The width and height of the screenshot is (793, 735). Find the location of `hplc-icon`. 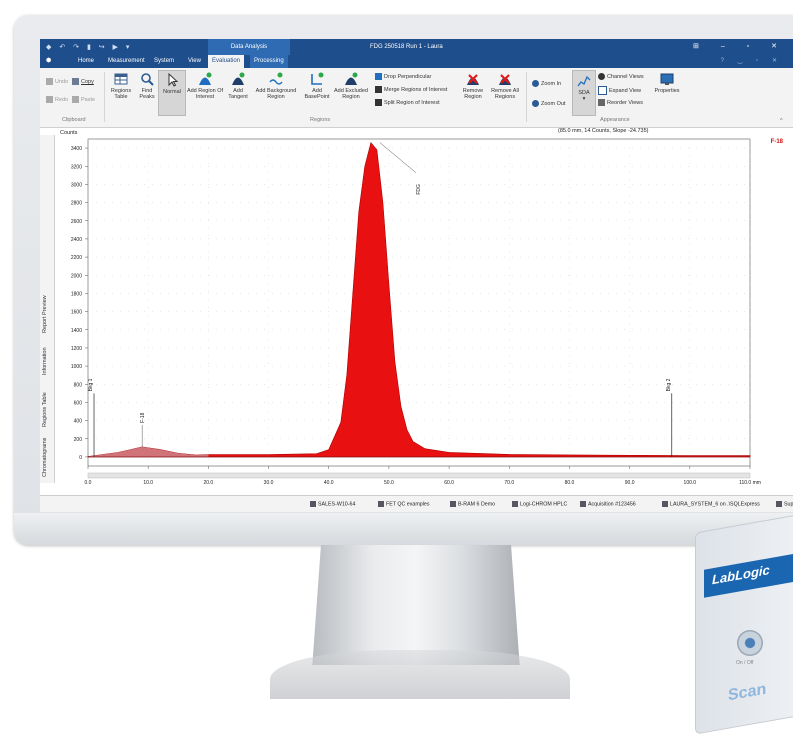

hplc-icon is located at coordinates (515, 504).